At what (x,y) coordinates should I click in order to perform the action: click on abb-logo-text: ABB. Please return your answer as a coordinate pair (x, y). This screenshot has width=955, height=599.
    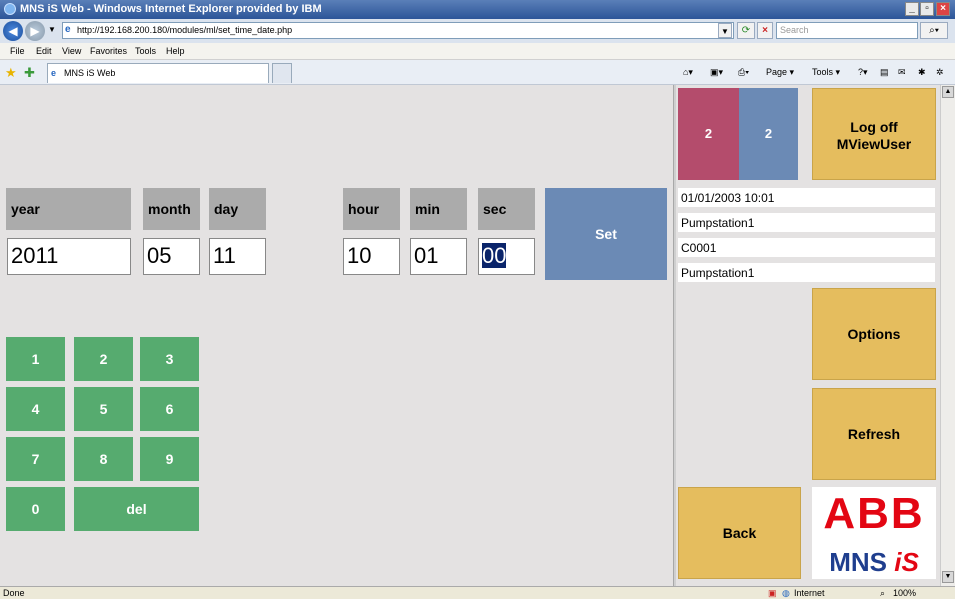
    Looking at the image, I should click on (874, 513).